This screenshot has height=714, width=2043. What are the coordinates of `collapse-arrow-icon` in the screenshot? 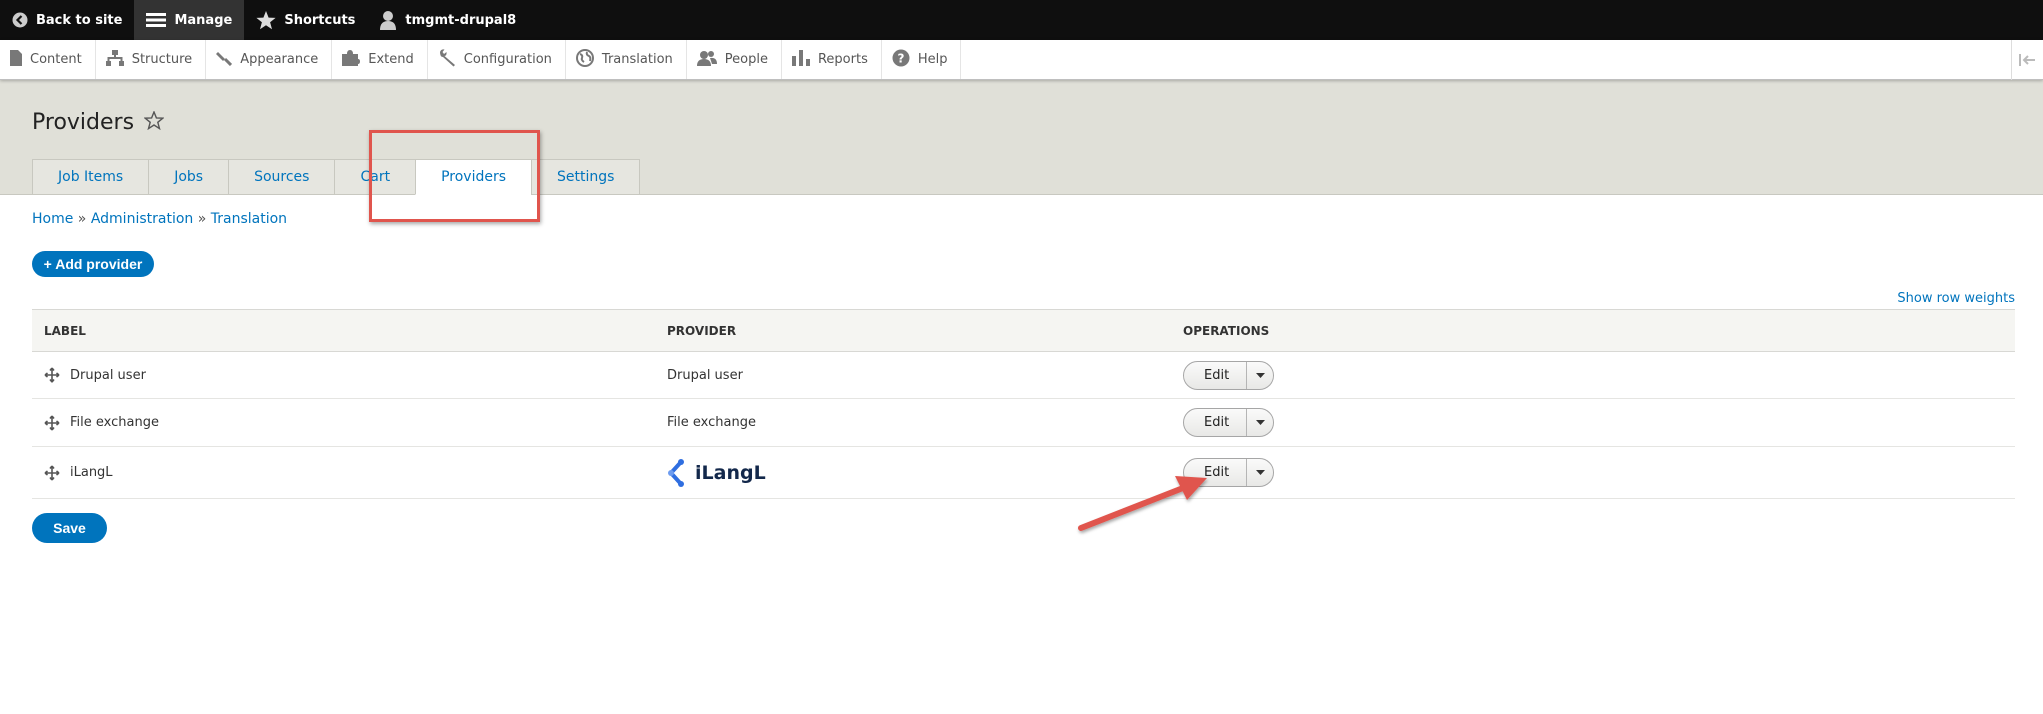 It's located at (2027, 60).